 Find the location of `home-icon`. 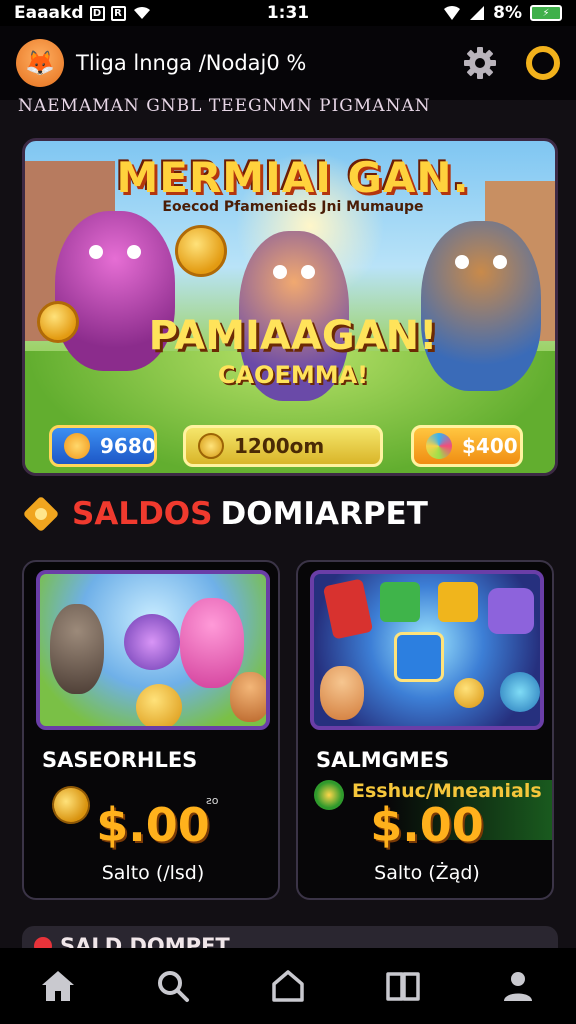

home-icon is located at coordinates (58, 986).